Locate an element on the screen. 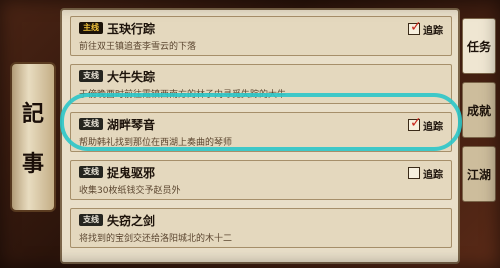 The height and width of the screenshot is (268, 500). journal-char-1: 記 is located at coordinates (32, 114).